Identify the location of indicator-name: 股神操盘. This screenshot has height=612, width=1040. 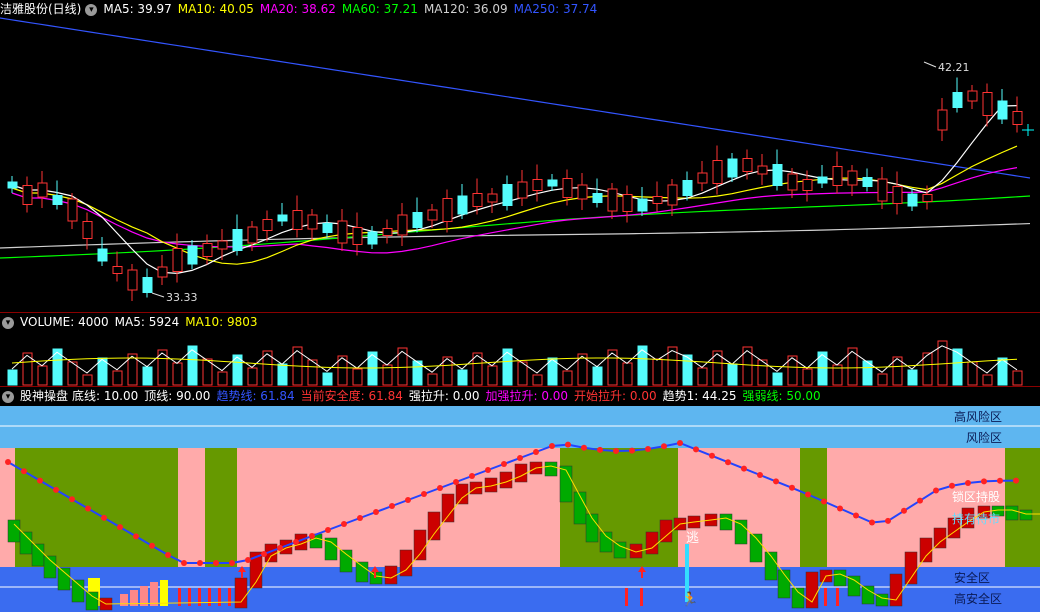
(44, 396).